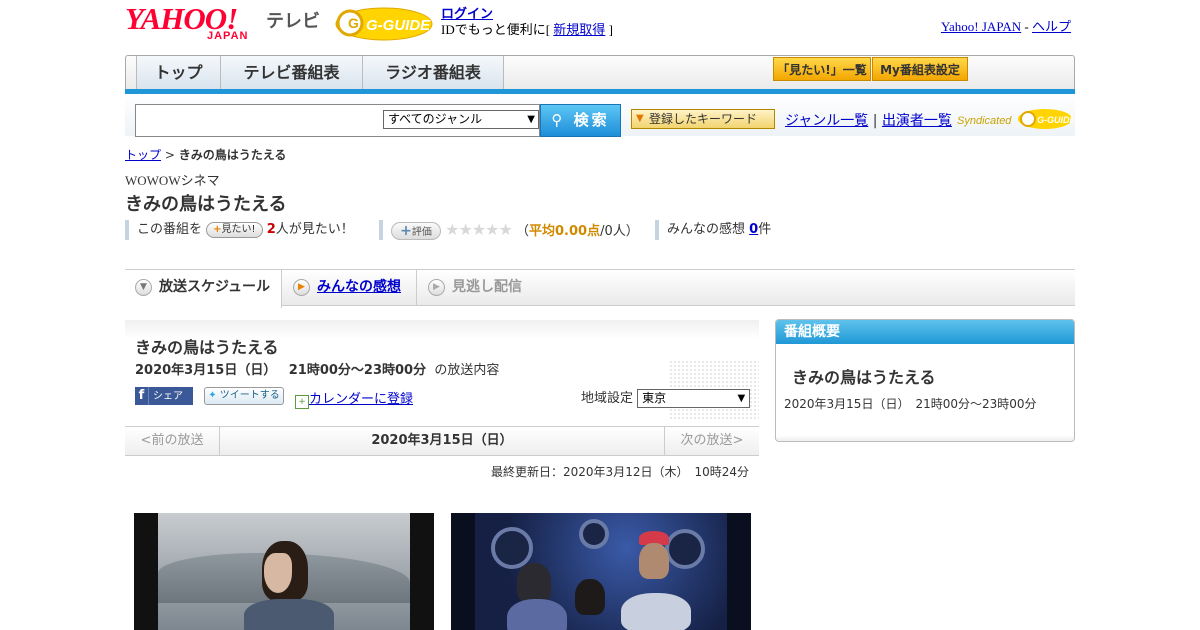  I want to click on gguide-logo: G G-GUIDE, so click(384, 23).